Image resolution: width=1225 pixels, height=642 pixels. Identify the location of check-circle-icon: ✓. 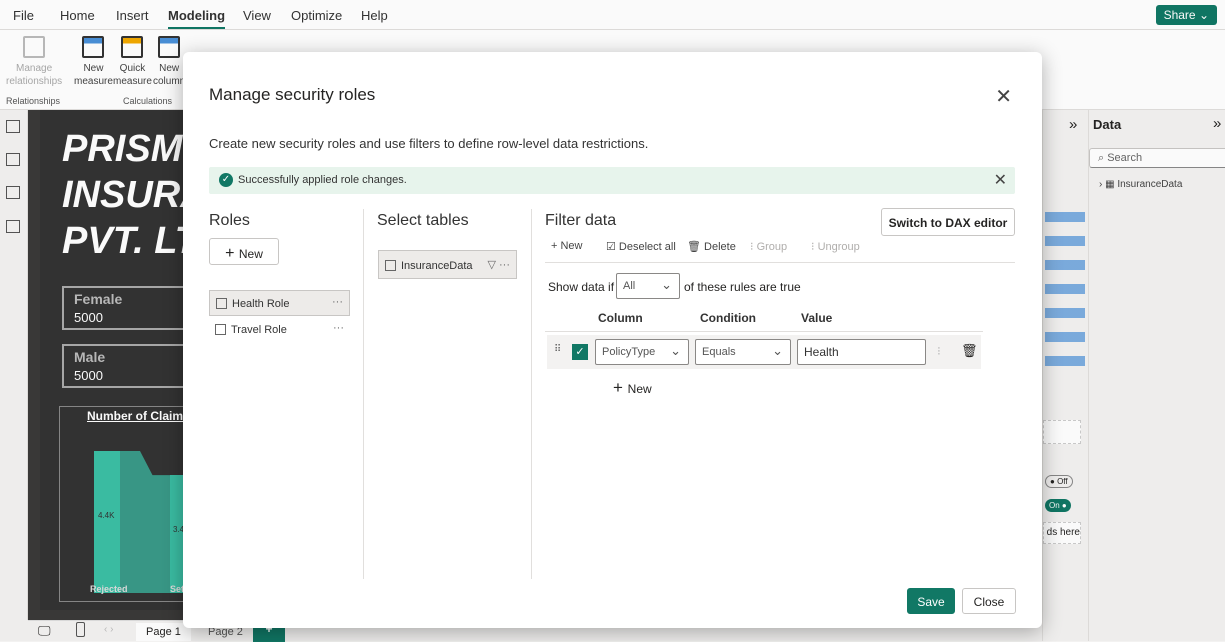
(226, 180).